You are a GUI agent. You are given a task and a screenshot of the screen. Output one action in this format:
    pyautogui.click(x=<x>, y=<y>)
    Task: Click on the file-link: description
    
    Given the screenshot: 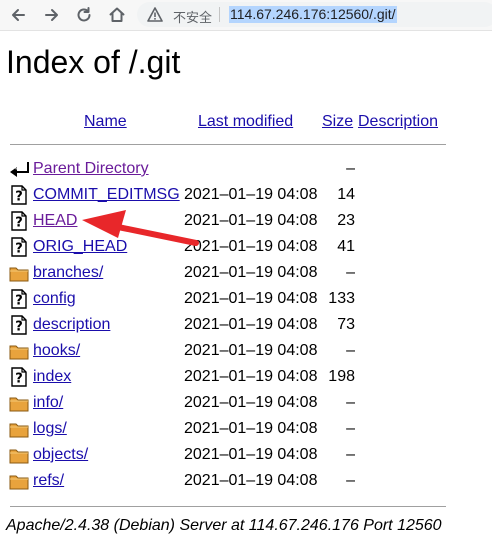 What is the action you would take?
    pyautogui.click(x=71, y=325)
    